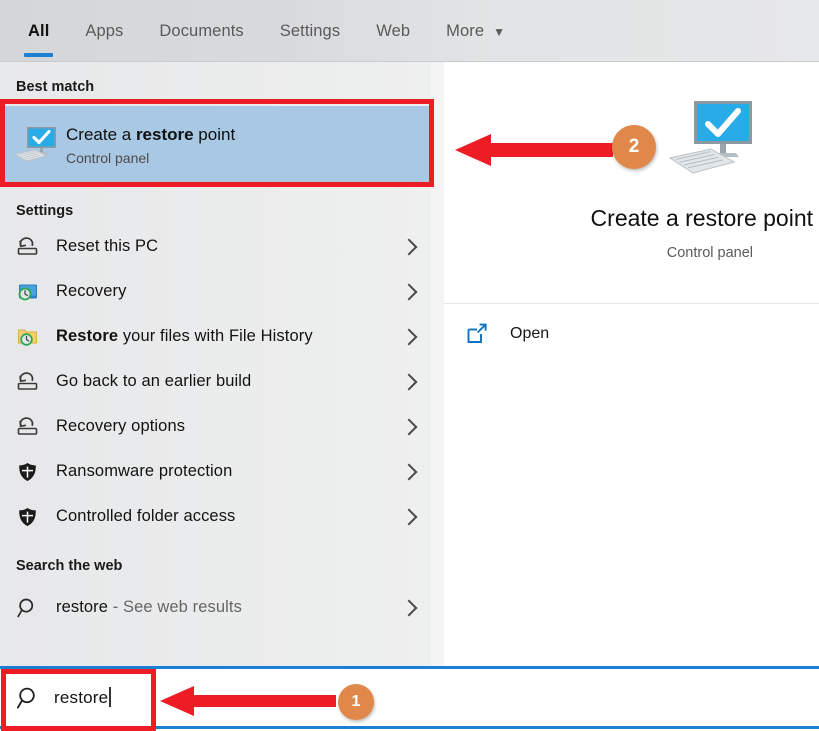  I want to click on tab-more: More ▼, so click(475, 31).